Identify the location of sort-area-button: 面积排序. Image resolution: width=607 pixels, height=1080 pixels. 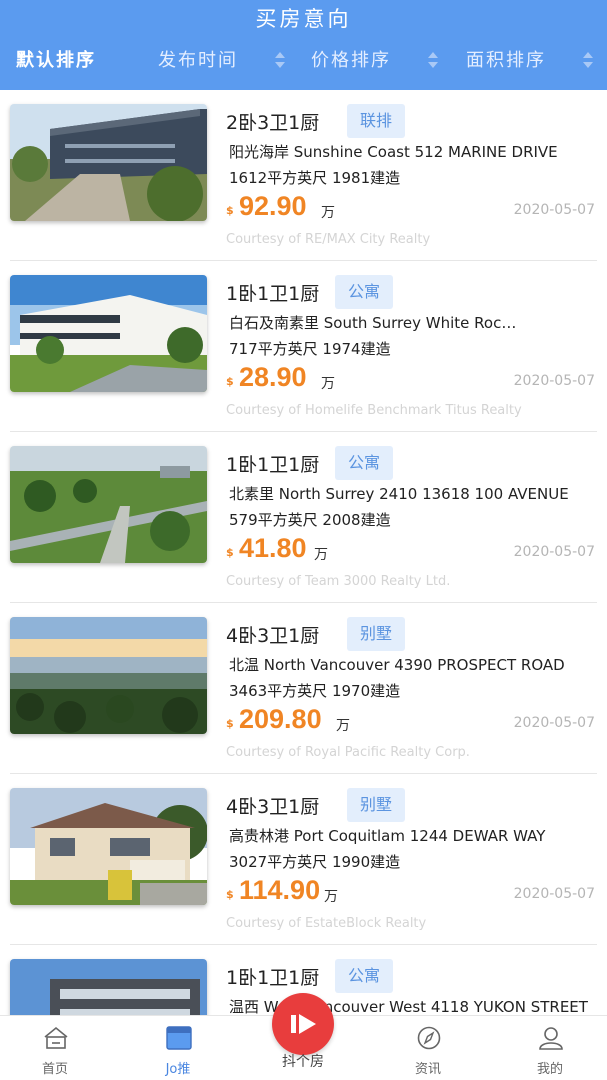
(506, 61).